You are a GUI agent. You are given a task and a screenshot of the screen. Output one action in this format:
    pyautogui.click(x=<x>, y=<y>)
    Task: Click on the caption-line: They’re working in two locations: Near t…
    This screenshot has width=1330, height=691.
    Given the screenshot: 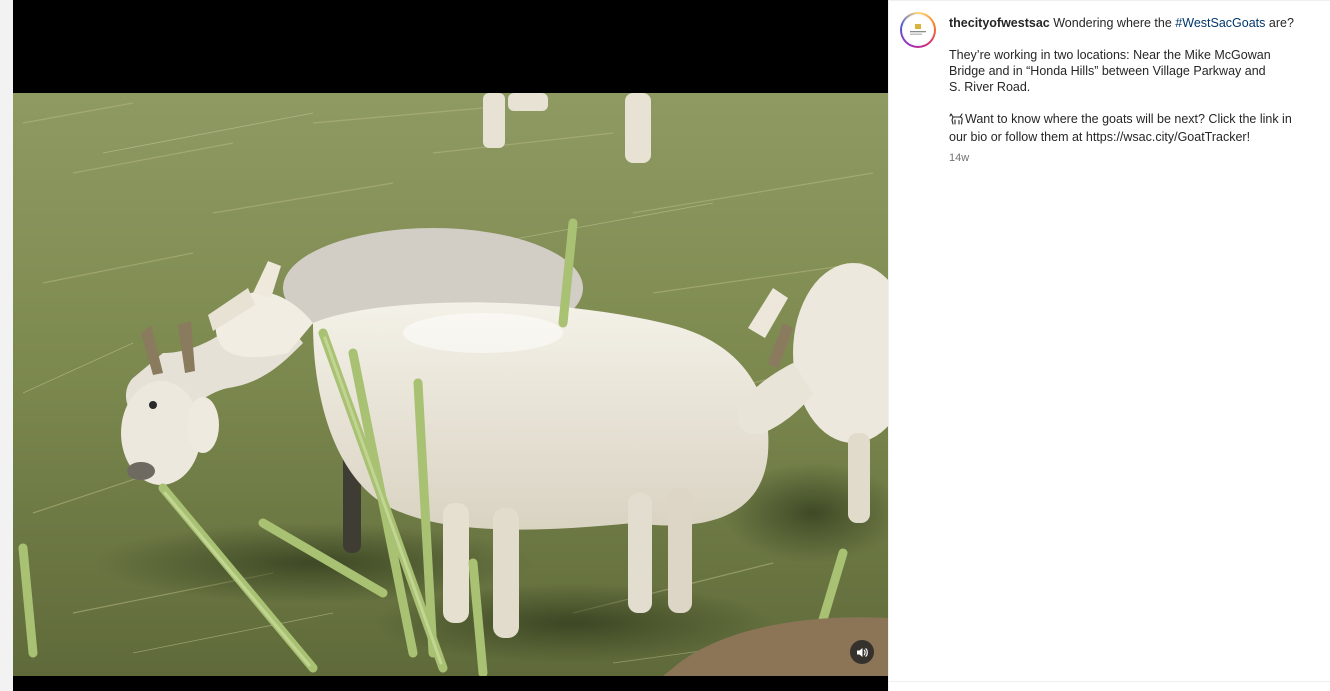 What is the action you would take?
    pyautogui.click(x=1110, y=55)
    